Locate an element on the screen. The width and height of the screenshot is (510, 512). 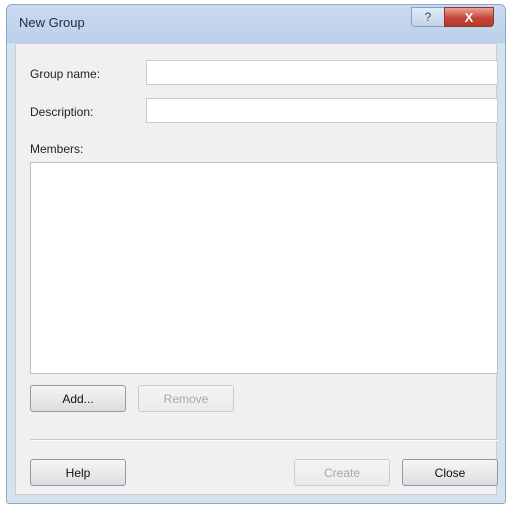
close-button: Close is located at coordinates (450, 472).